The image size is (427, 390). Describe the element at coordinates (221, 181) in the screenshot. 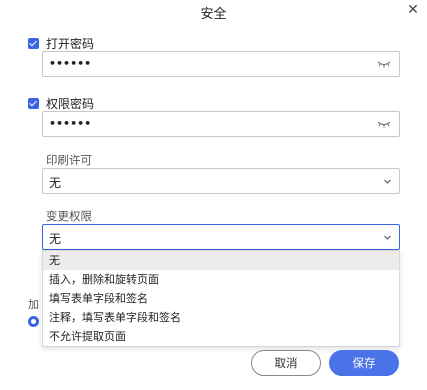

I see `print-permission-select: 无` at that location.